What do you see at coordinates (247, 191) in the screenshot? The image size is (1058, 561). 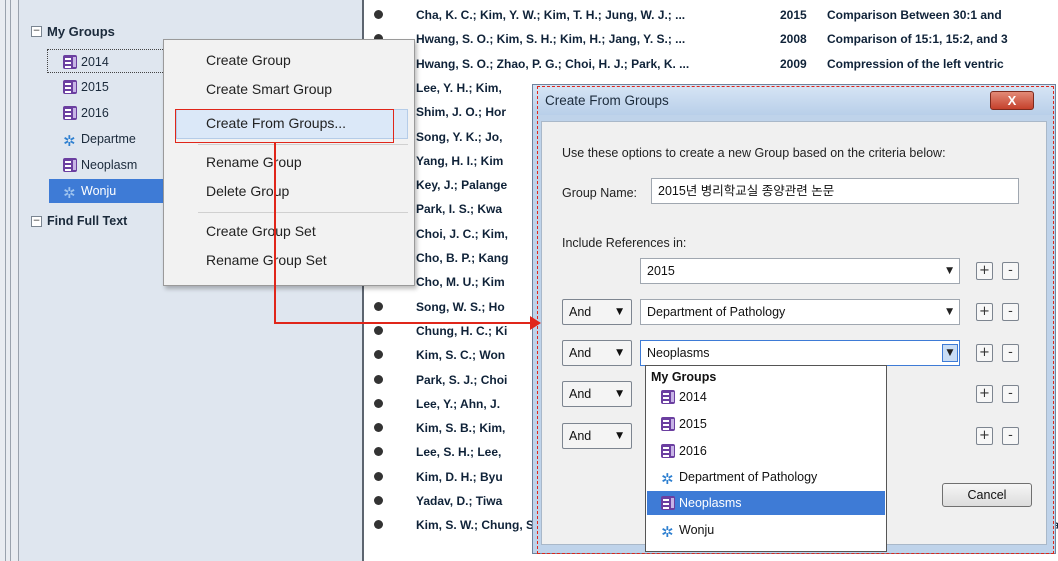 I see `menu-item-delete-group: Delete Group` at bounding box center [247, 191].